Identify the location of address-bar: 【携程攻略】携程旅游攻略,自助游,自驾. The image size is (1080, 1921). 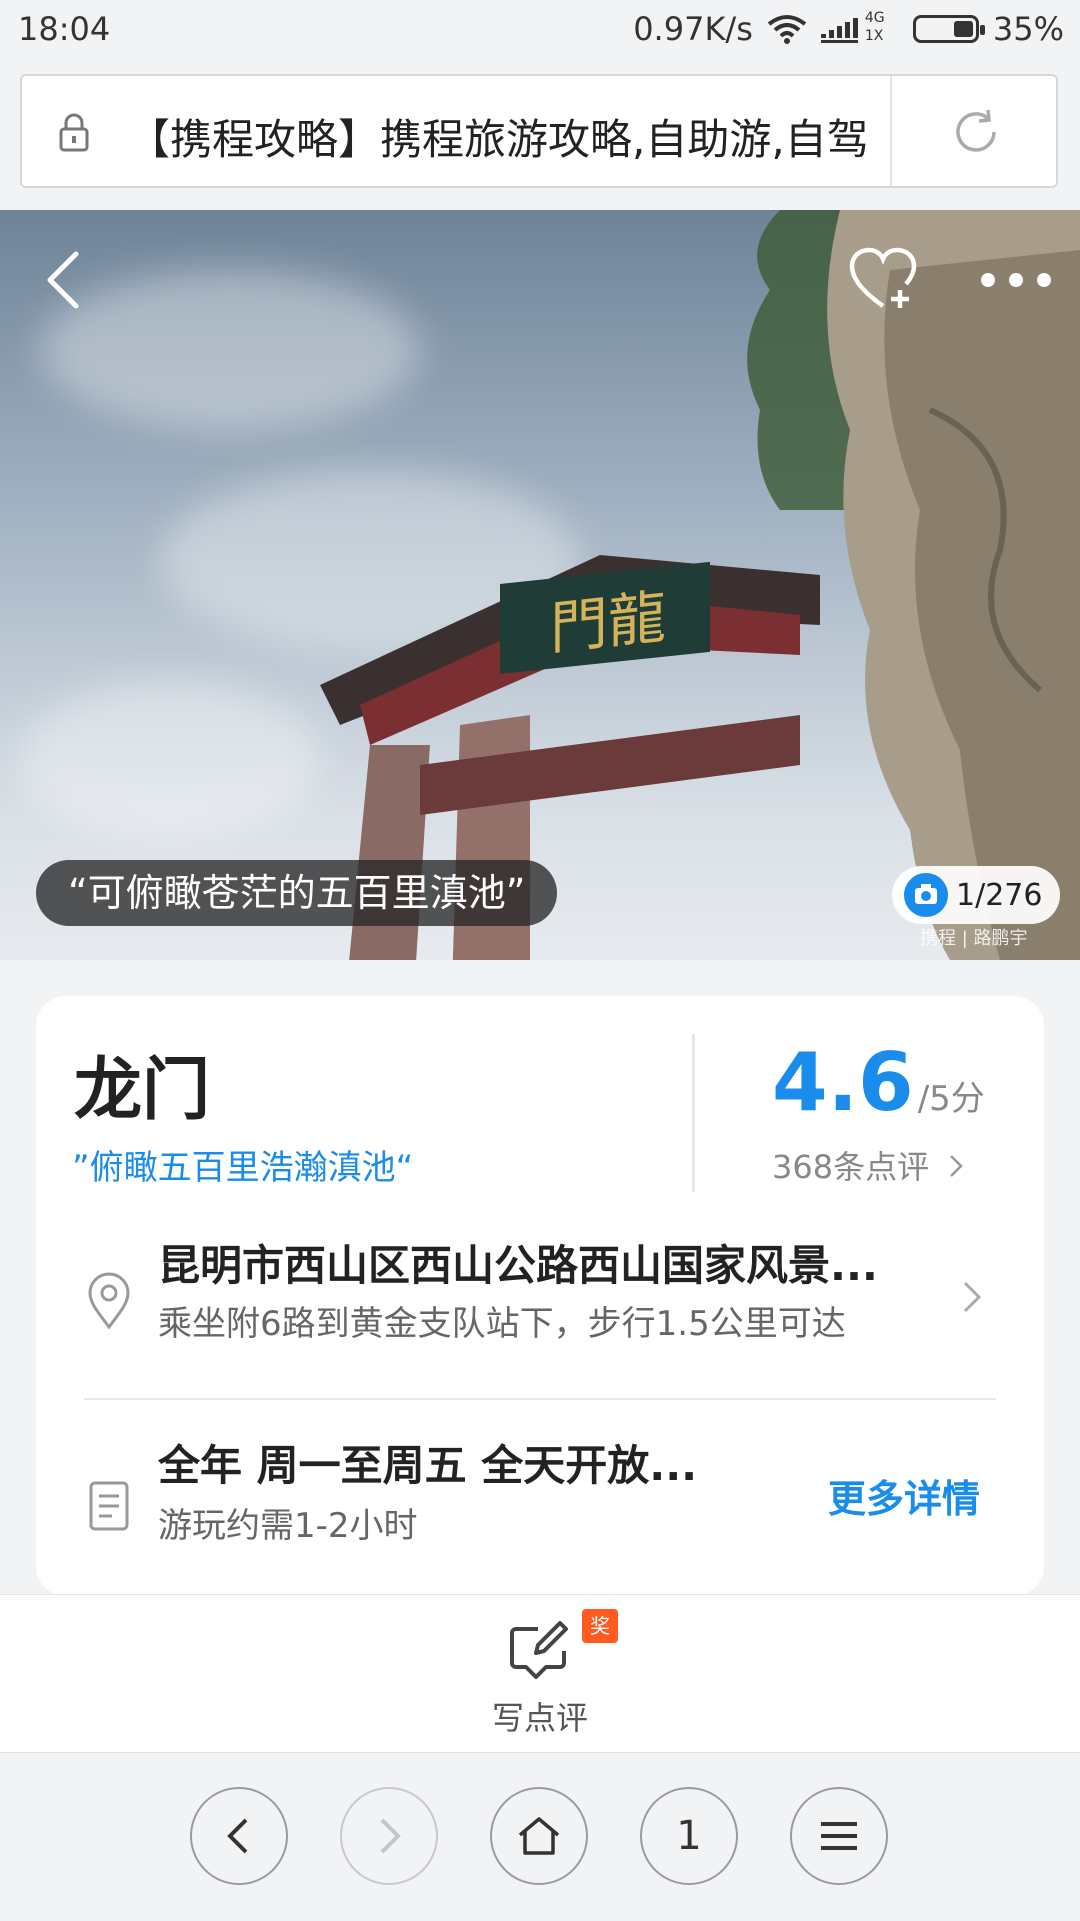
(539, 131).